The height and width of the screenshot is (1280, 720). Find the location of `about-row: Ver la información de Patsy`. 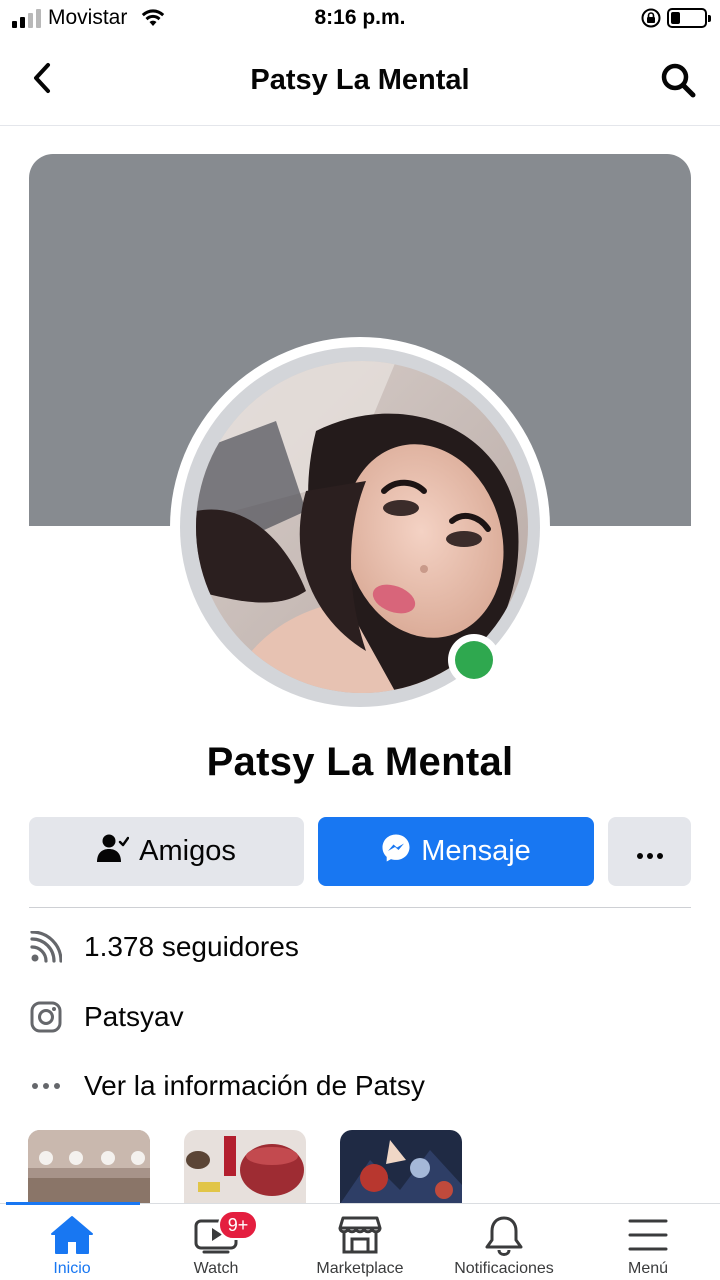

about-row: Ver la información de Patsy is located at coordinates (360, 1086).